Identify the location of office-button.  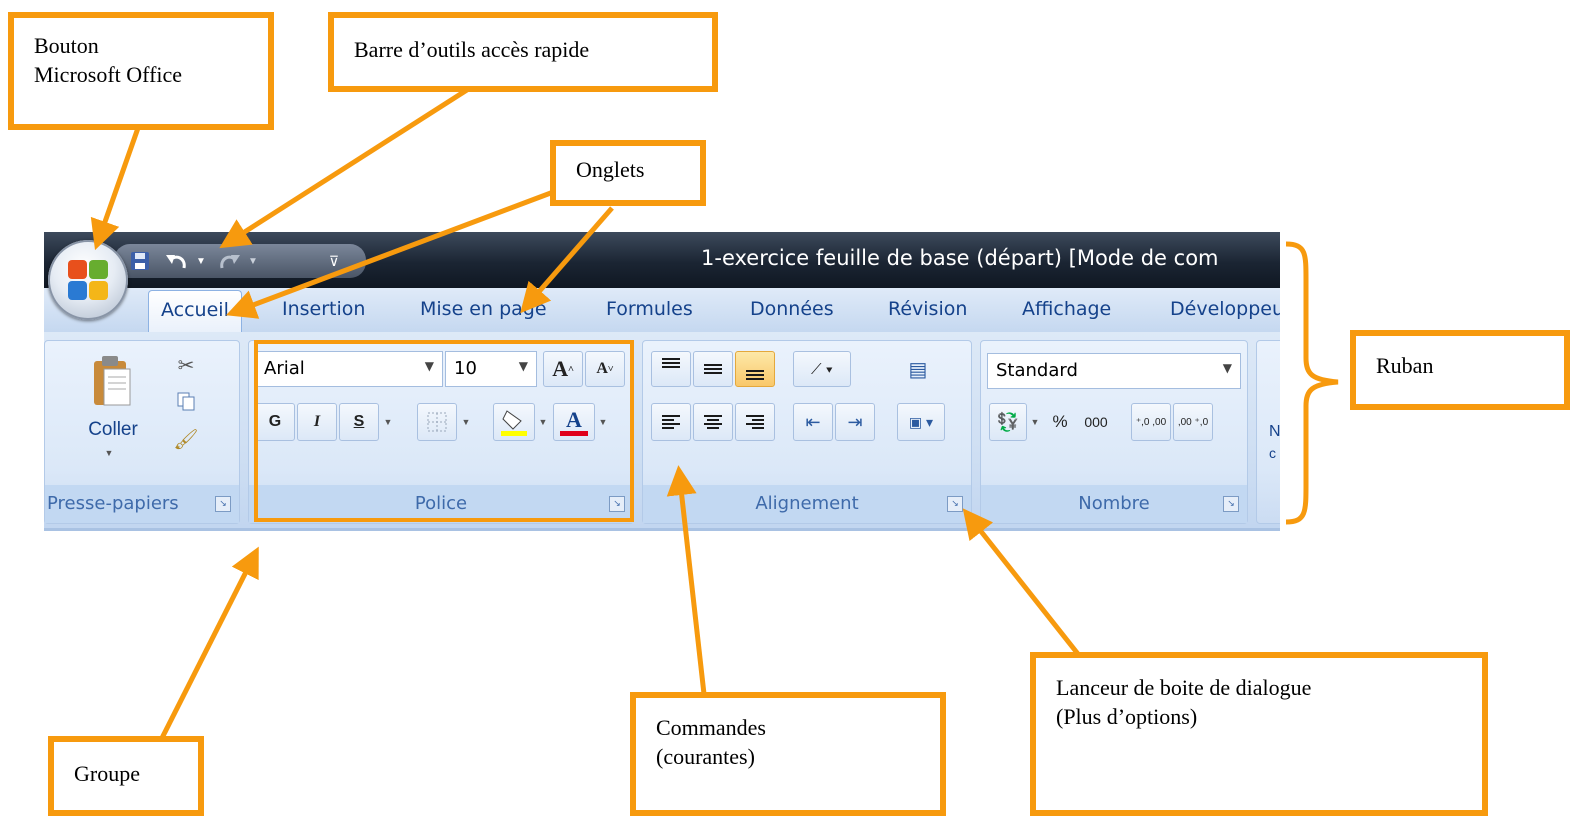
(88, 280).